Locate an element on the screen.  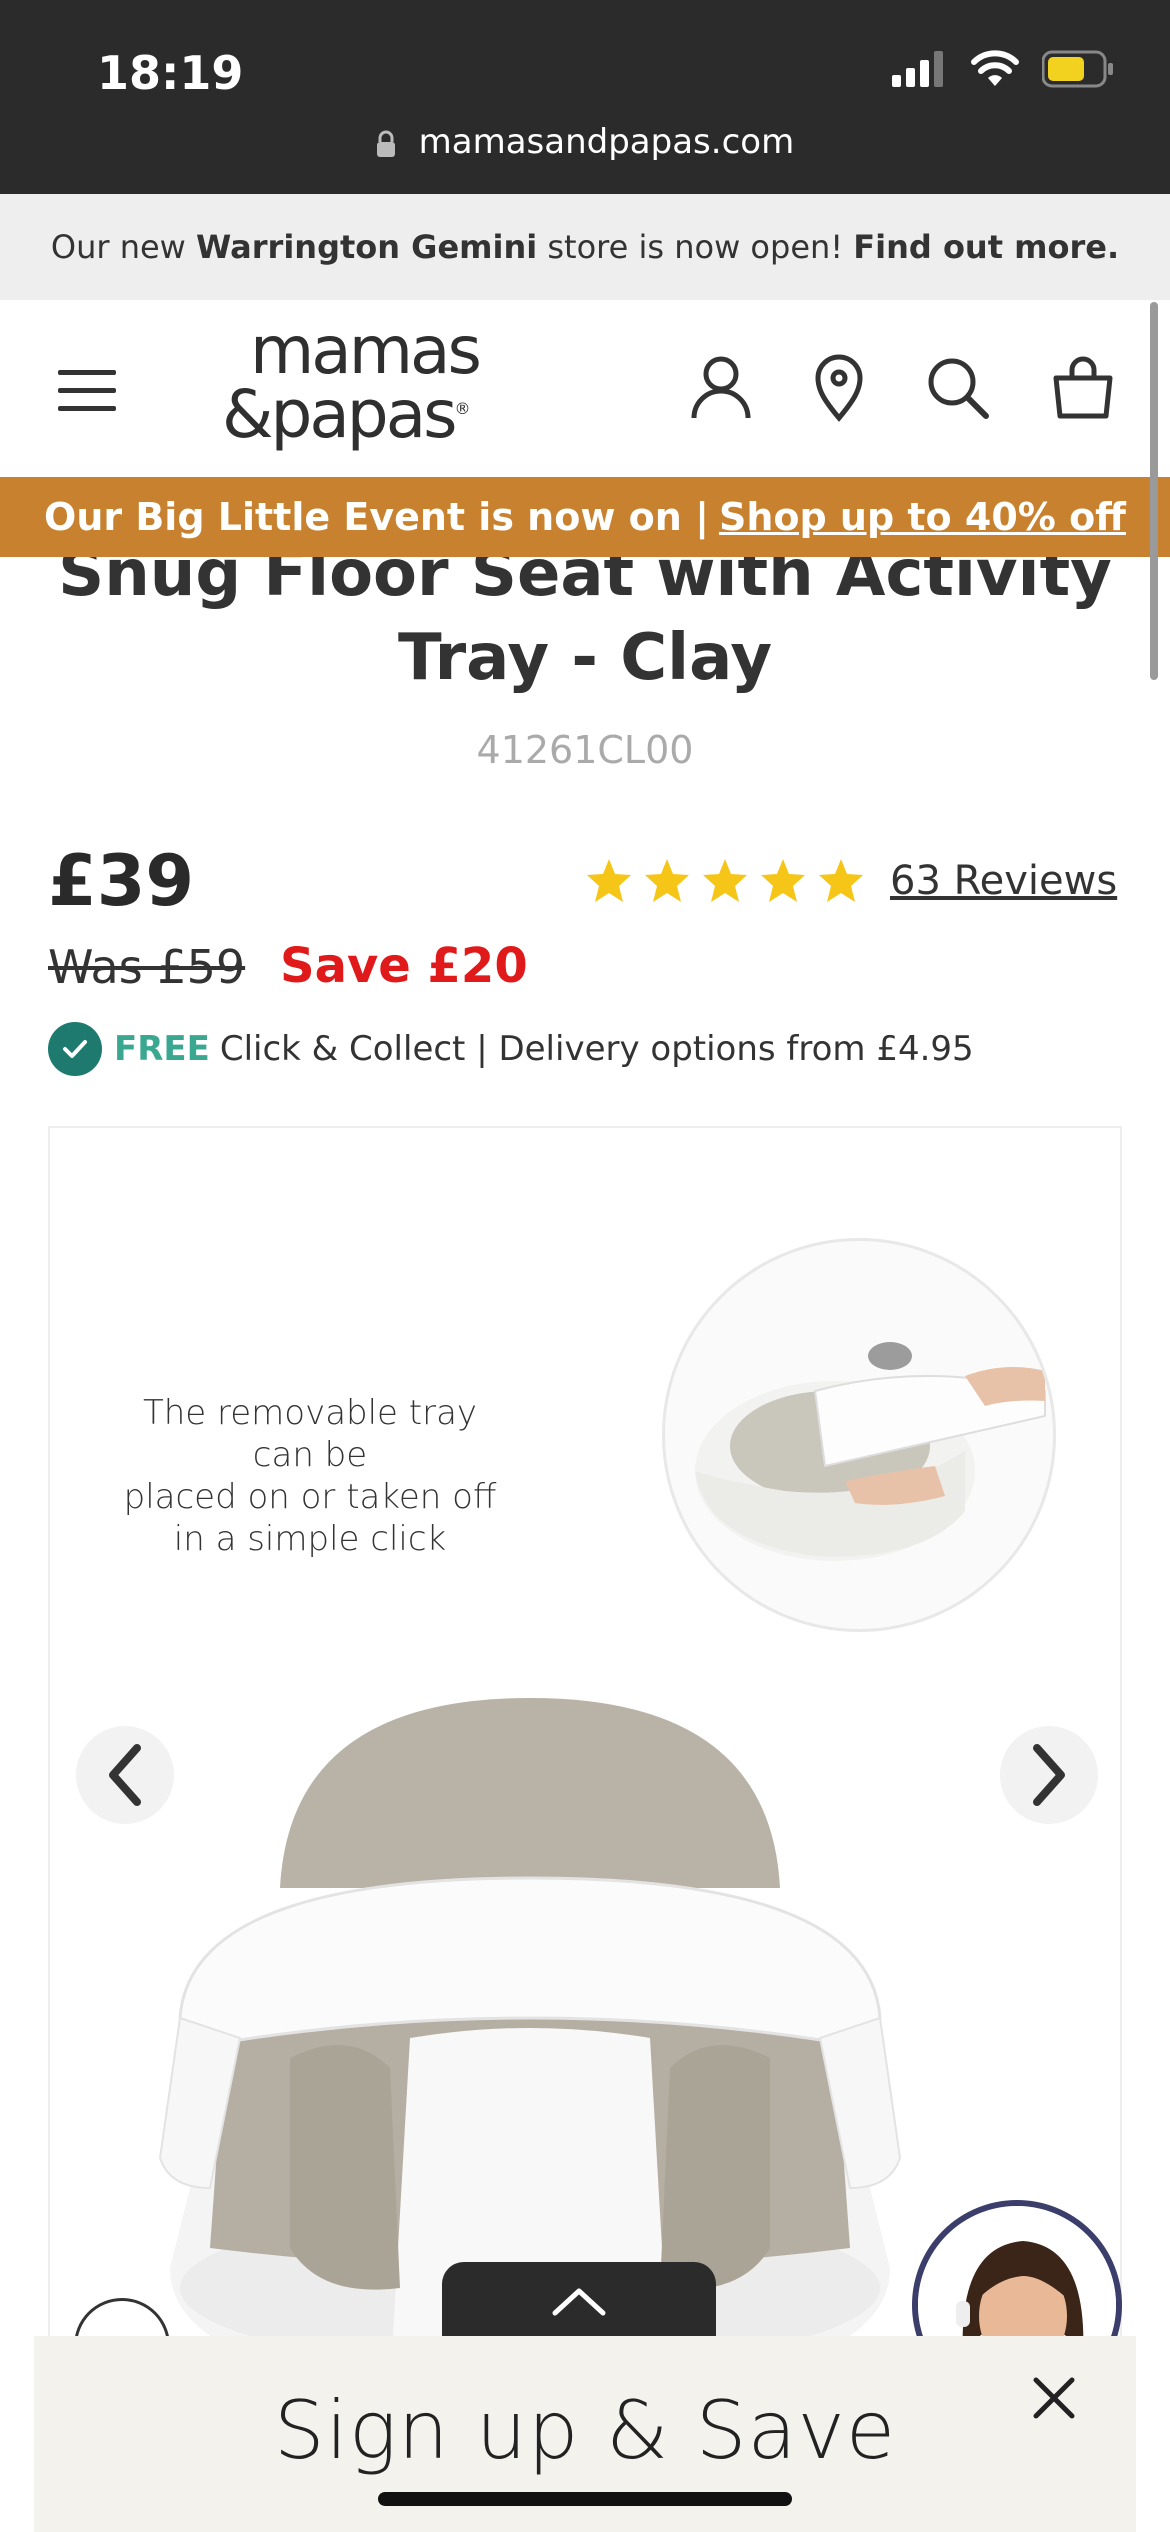
status-bar: 18:19 mamasandpapas.com is located at coordinates (585, 97).